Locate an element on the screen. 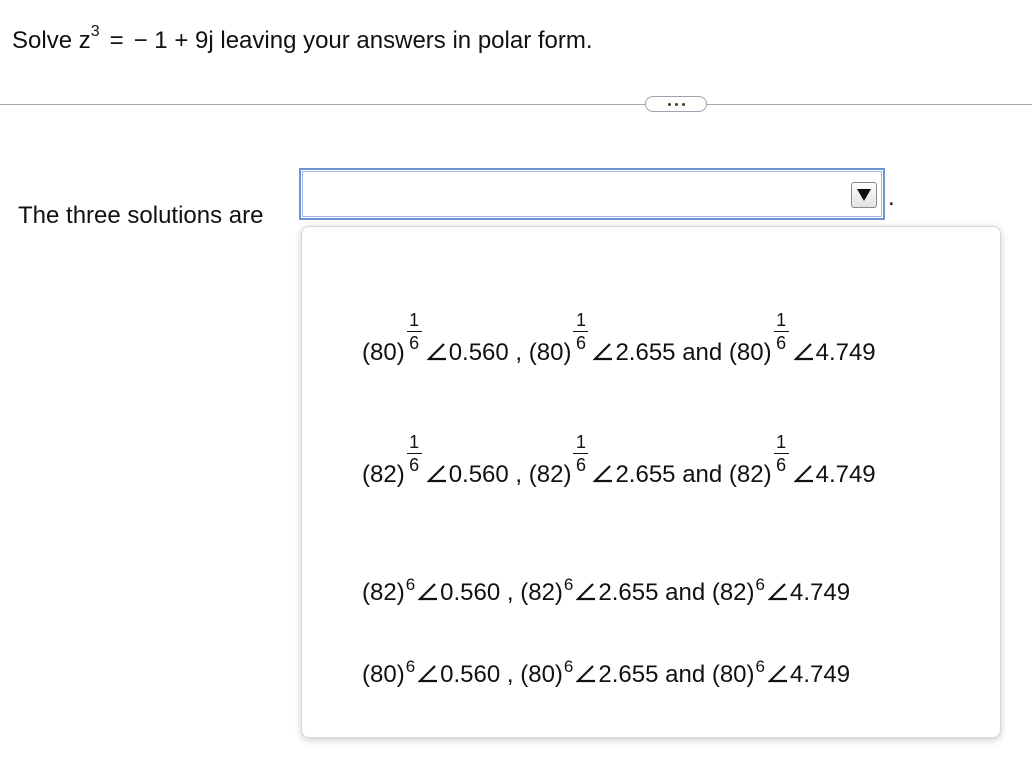 The image size is (1032, 766). divider is located at coordinates (516, 104).